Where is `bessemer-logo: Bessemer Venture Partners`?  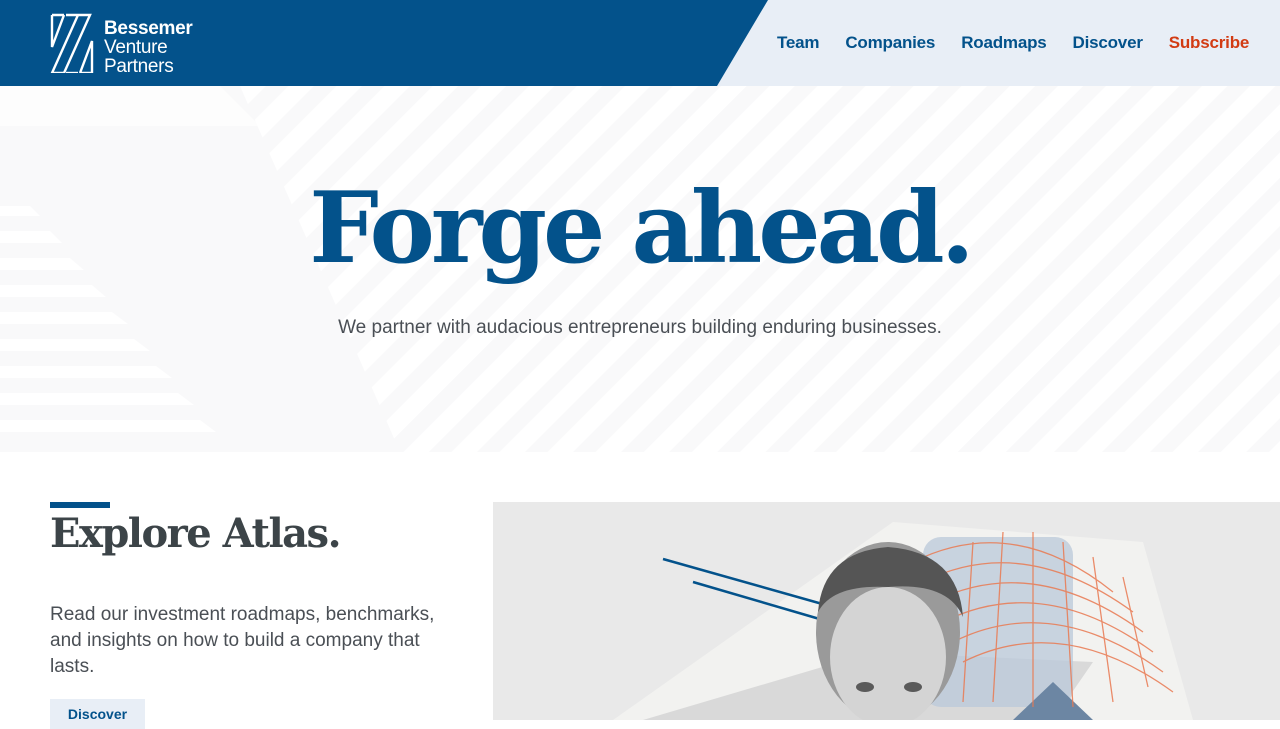
bessemer-logo: Bessemer Venture Partners is located at coordinates (125, 45).